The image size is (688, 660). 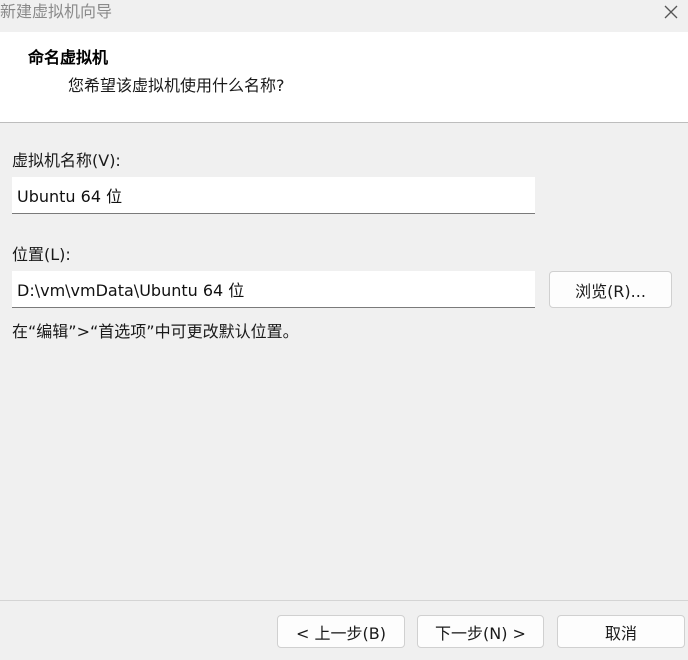 I want to click on page-title: 命名虚拟机, so click(x=68, y=57).